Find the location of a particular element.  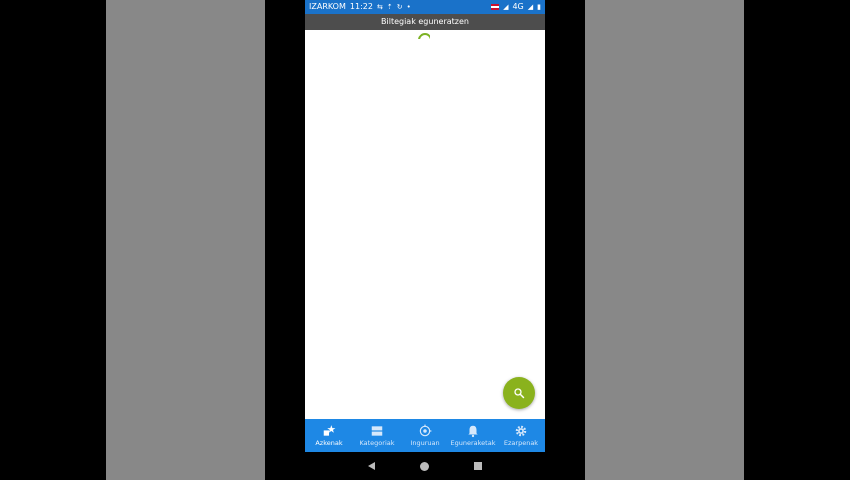

nav-label: Kategoriak is located at coordinates (377, 443).